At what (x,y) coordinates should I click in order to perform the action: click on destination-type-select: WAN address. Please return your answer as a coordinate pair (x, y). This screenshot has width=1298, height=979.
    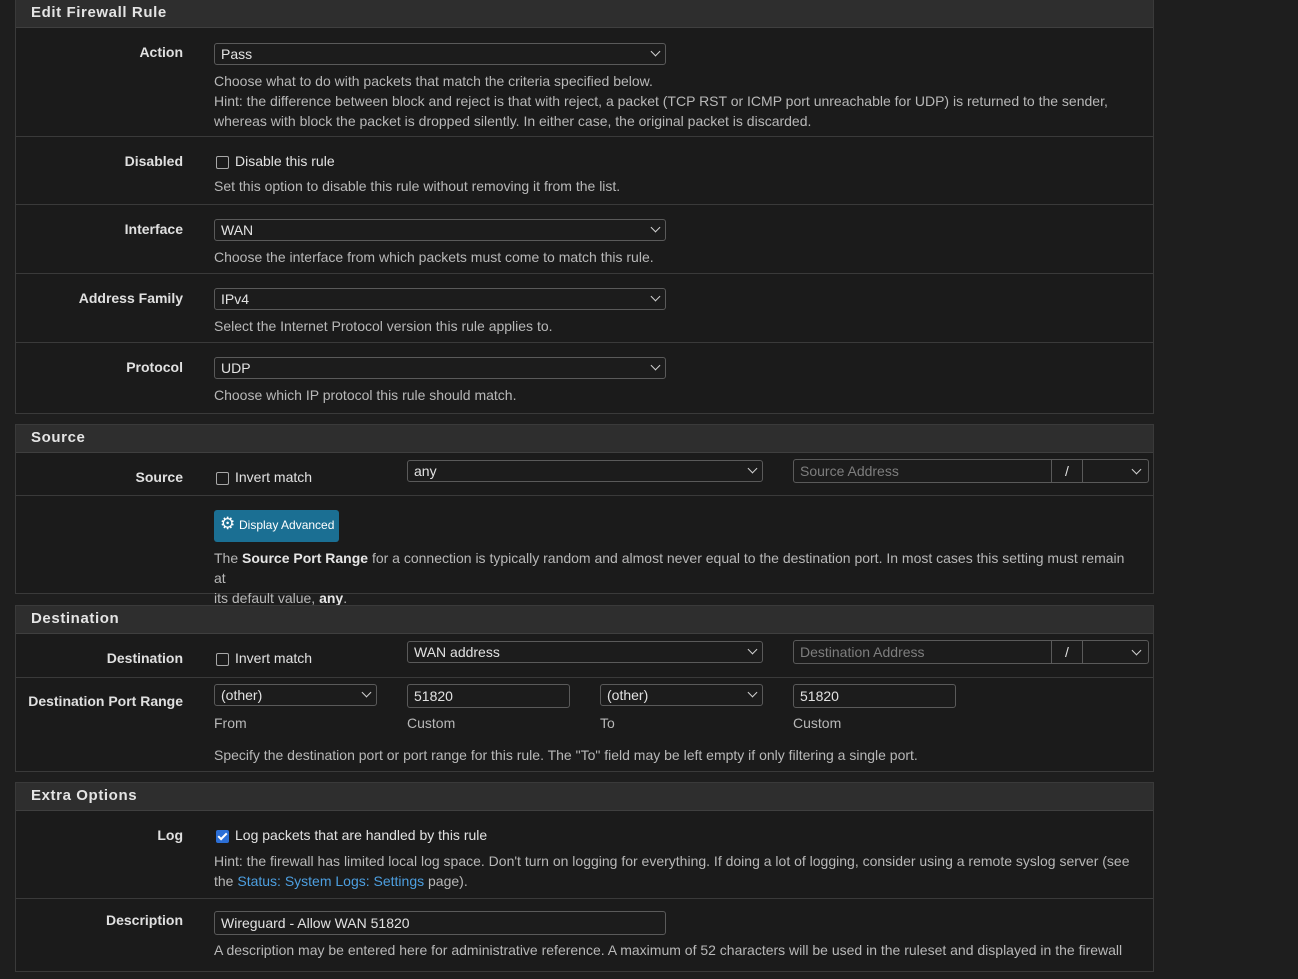
    Looking at the image, I should click on (585, 652).